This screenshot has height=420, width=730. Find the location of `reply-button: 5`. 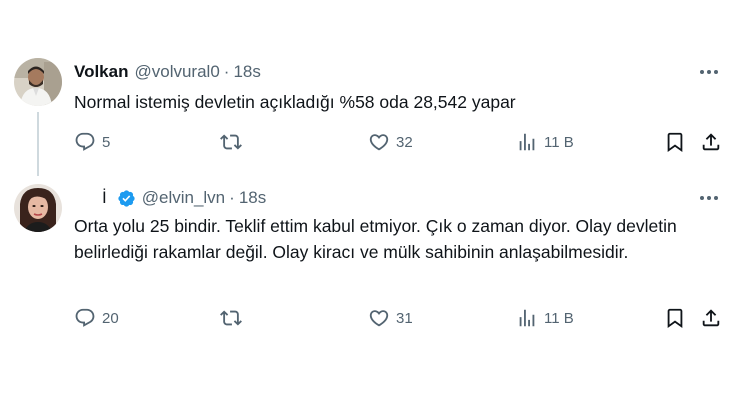

reply-button: 5 is located at coordinates (92, 142).